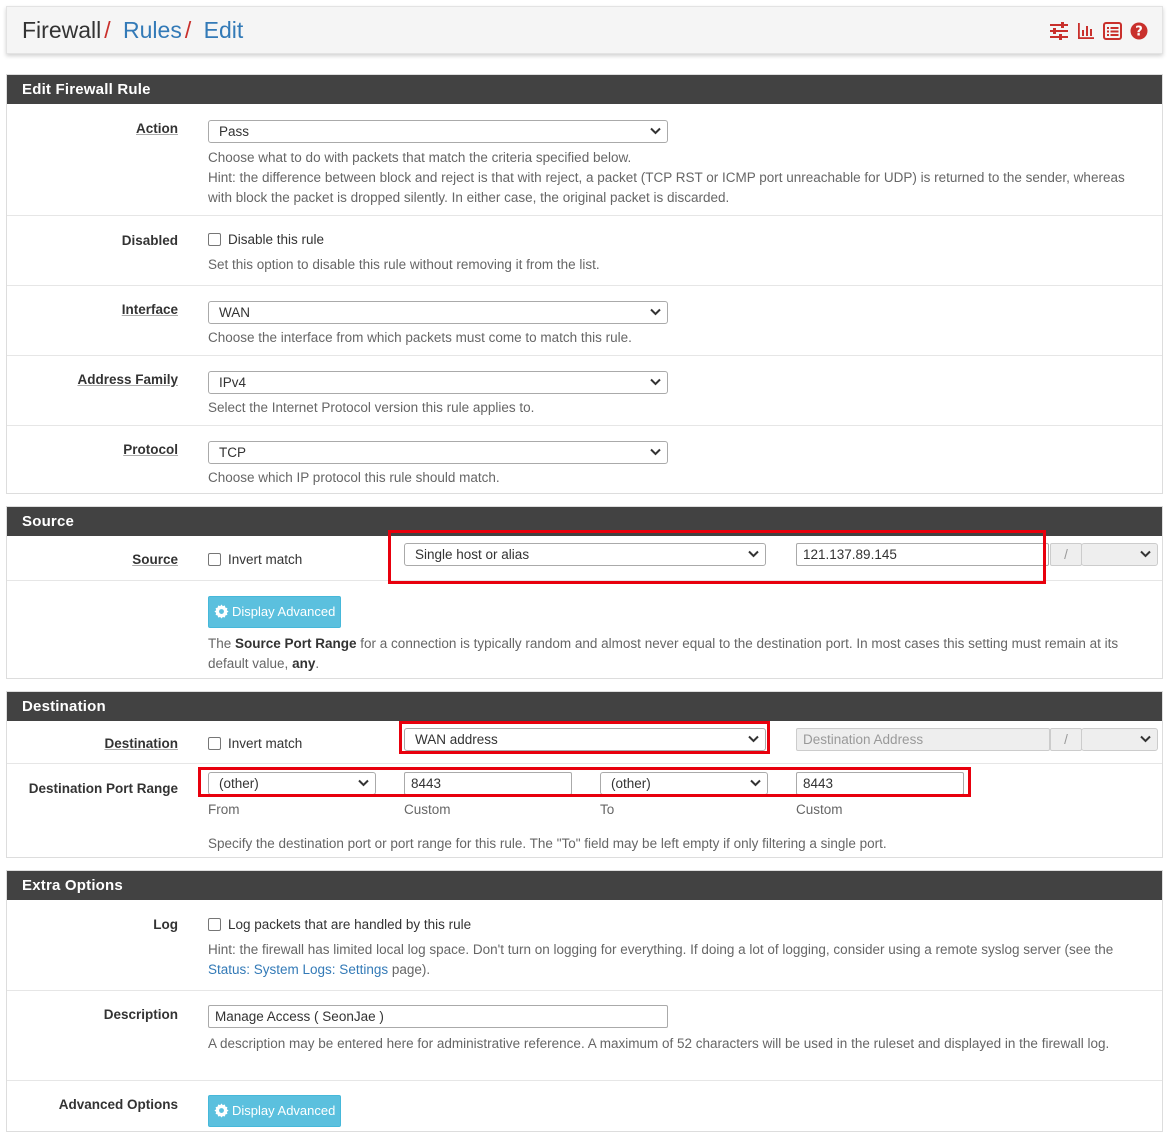 This screenshot has width=1170, height=1137. I want to click on source-mask-slash: /, so click(1066, 554).